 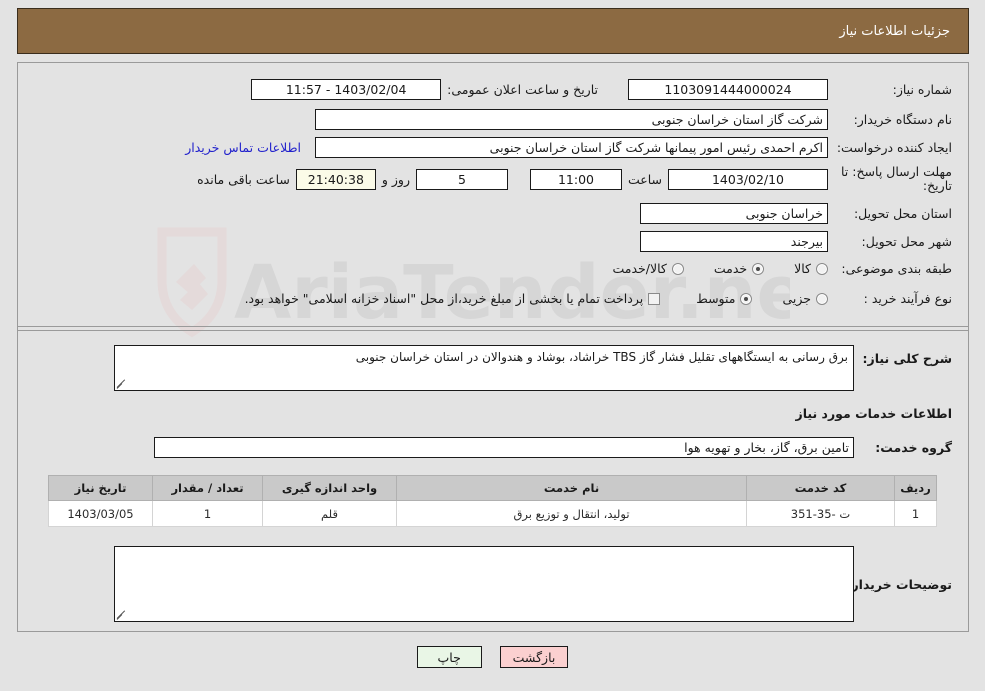 I want to click on delivery-province-row: استان محل تحویل: خراسان جنوبی, so click(x=796, y=213).